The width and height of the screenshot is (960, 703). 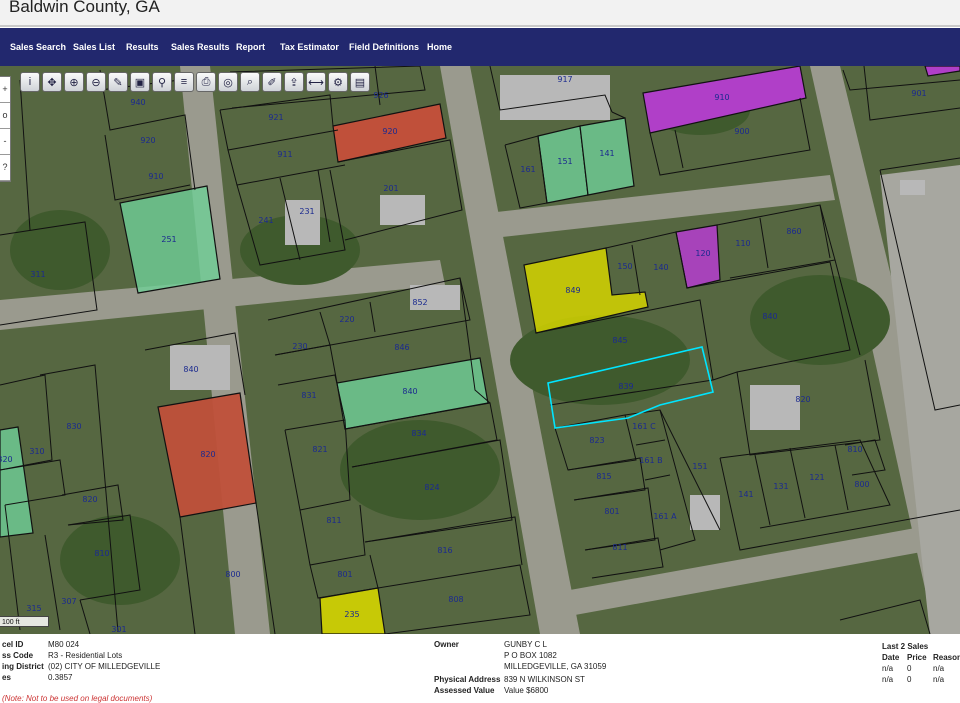 I want to click on zoom-reset-button: o, so click(x=5, y=116).